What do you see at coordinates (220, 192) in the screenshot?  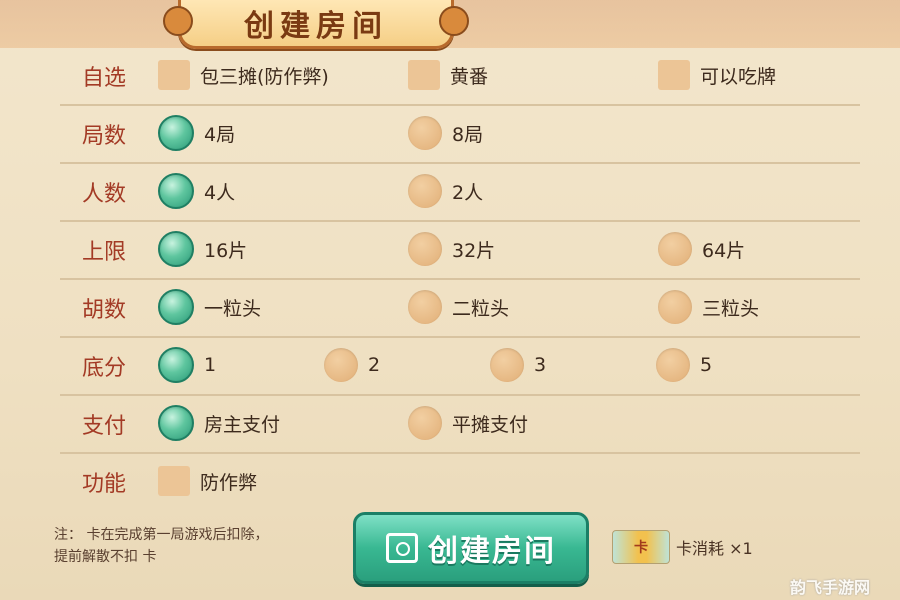 I see `option-label: 4人` at bounding box center [220, 192].